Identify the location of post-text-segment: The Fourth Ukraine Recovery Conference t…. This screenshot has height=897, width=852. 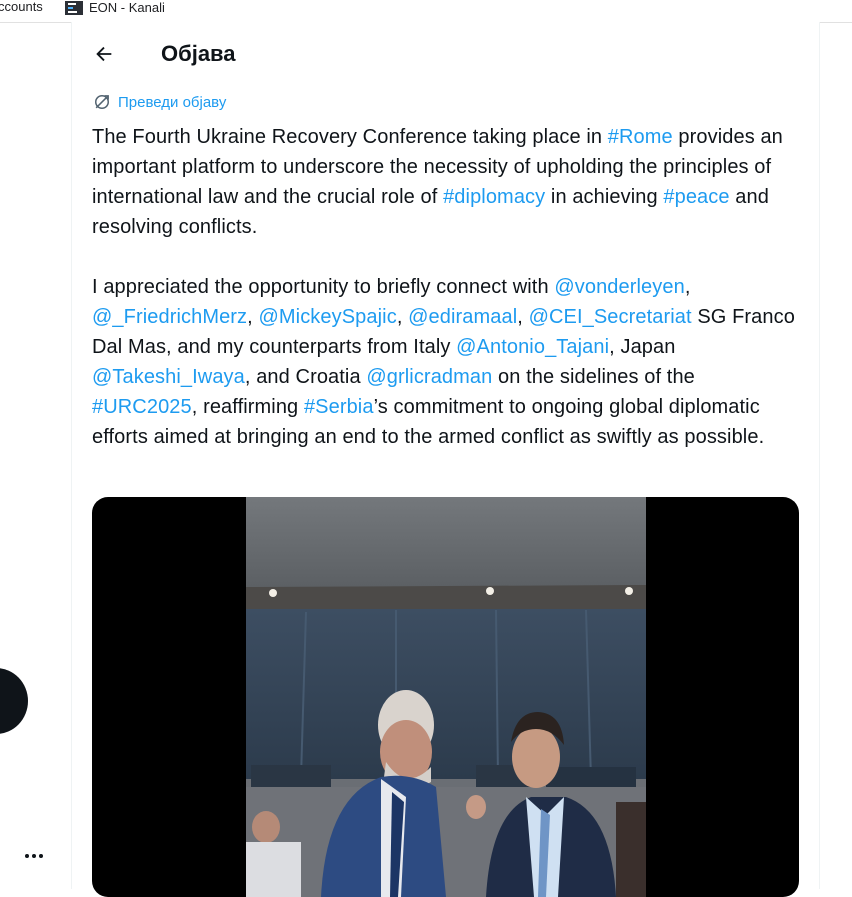
(350, 137).